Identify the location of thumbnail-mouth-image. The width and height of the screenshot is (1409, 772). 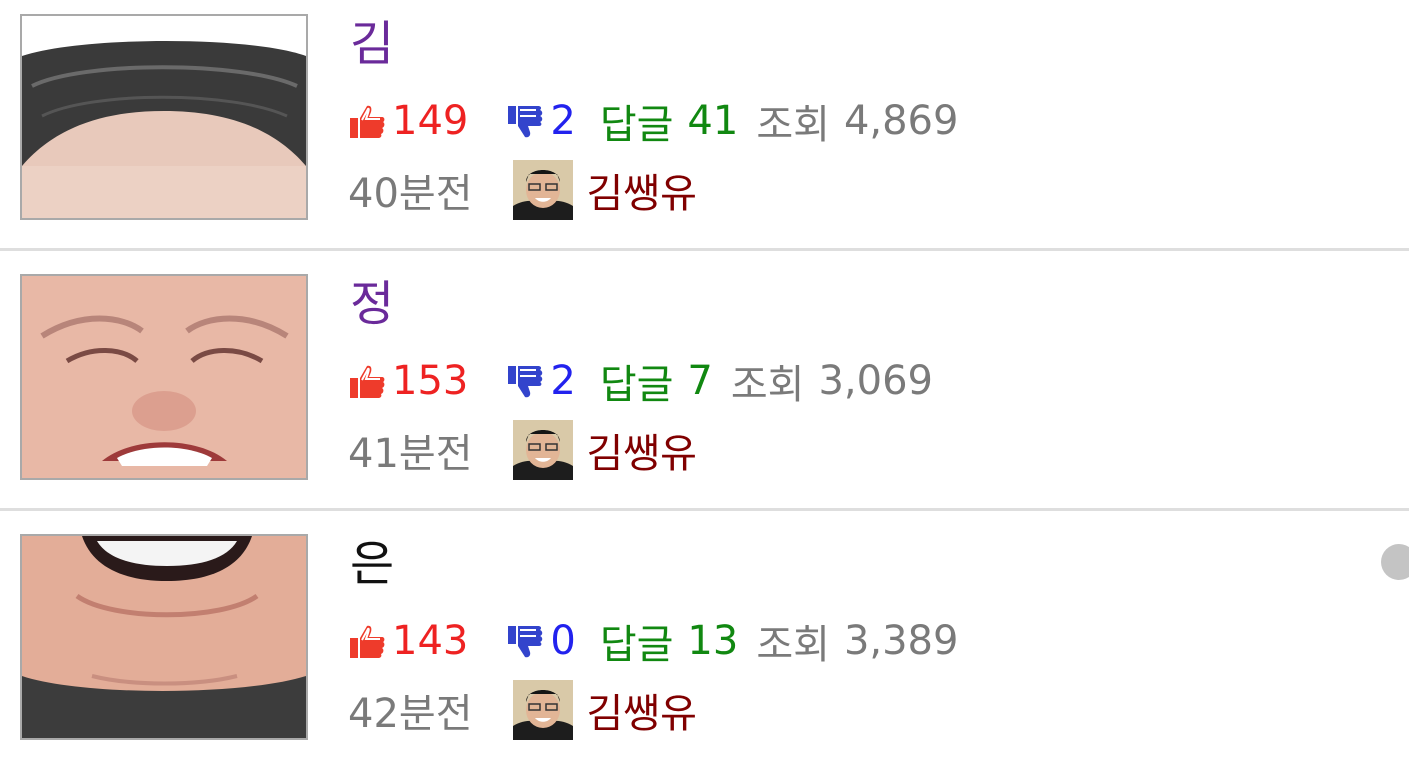
(164, 637).